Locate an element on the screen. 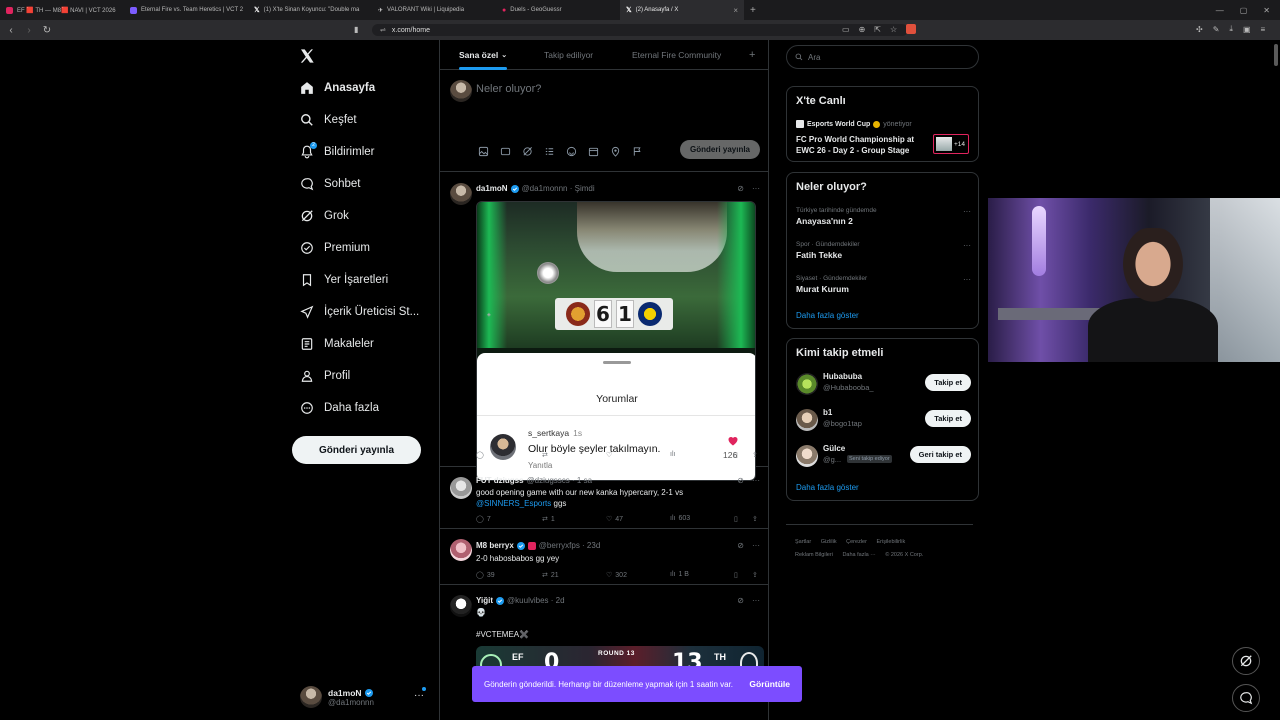 Image resolution: width=1280 pixels, height=720 pixels. sidebar-item-articles: Makaleler is located at coordinates (337, 344).